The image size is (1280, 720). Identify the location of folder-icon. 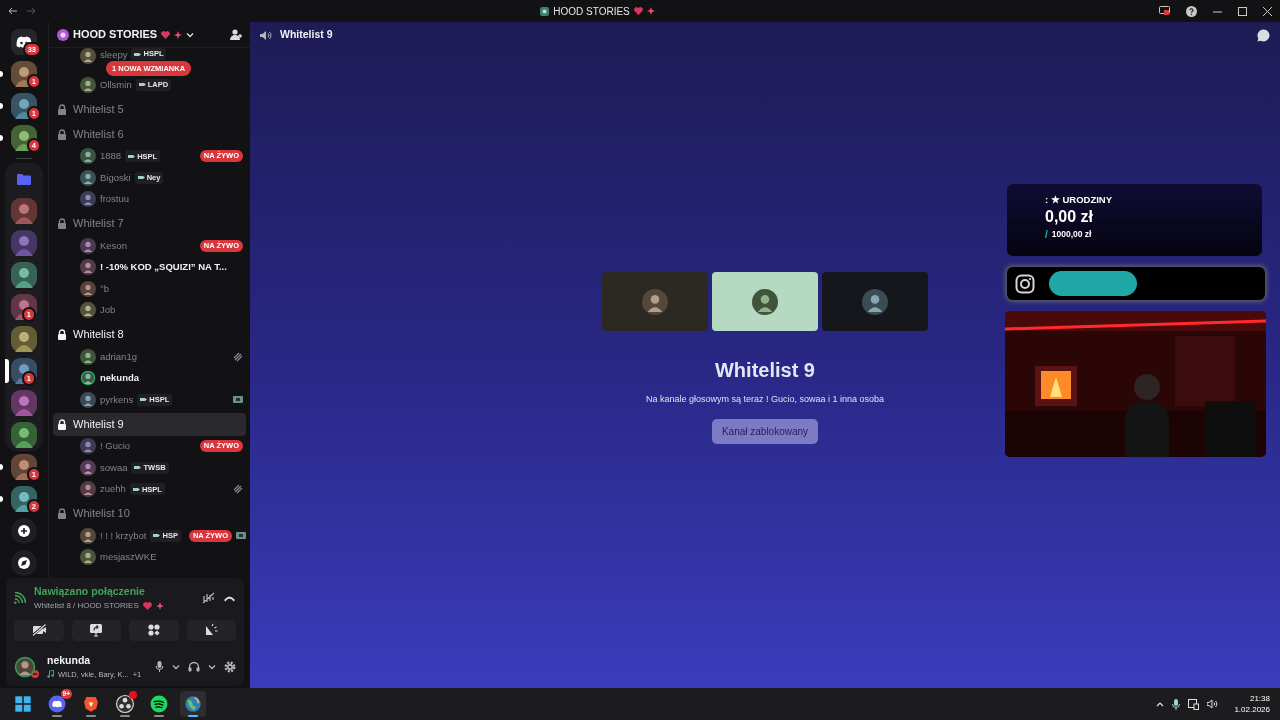
(24, 179).